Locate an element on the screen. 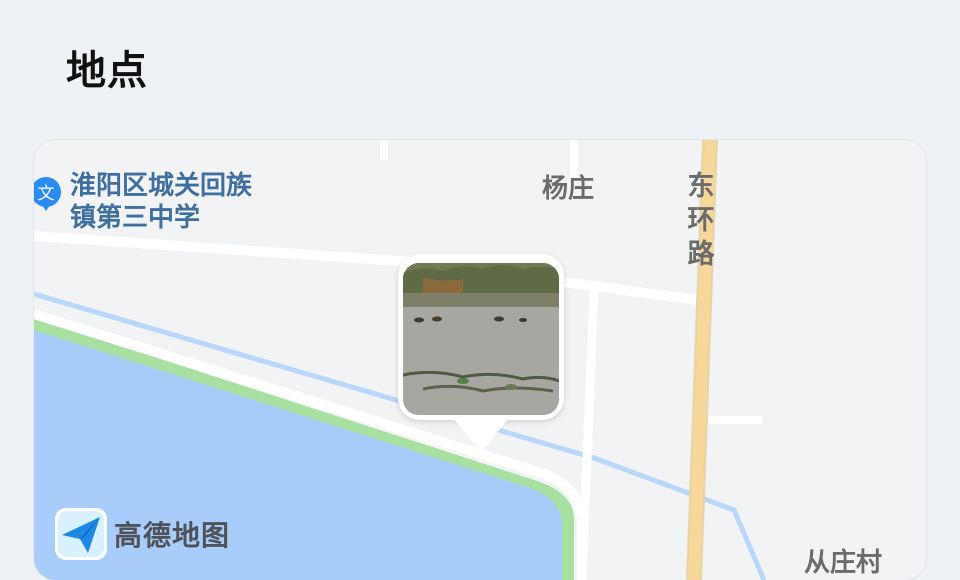 The height and width of the screenshot is (580, 960). pin-glyph: 文 is located at coordinates (46, 194).